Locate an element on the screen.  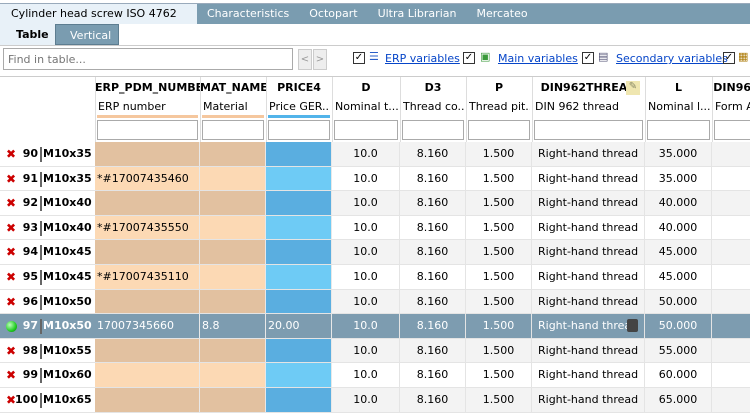
tab-table: Table is located at coordinates (27, 34).